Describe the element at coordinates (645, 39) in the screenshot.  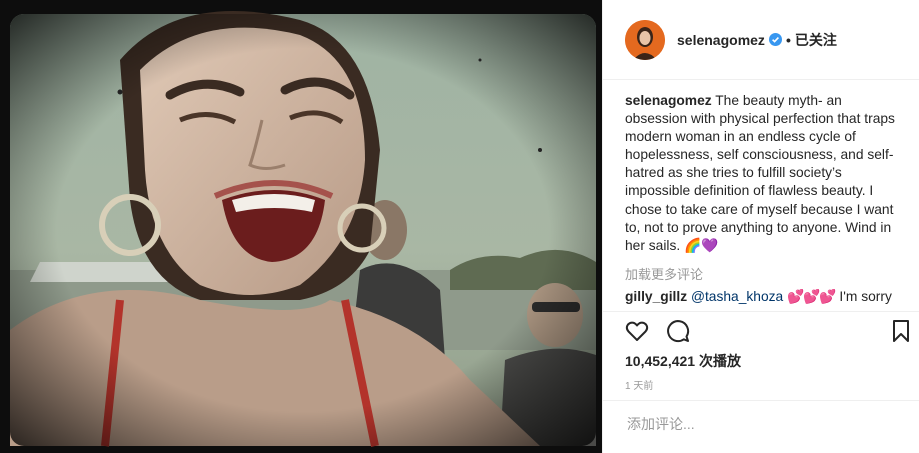
I see `avatar` at that location.